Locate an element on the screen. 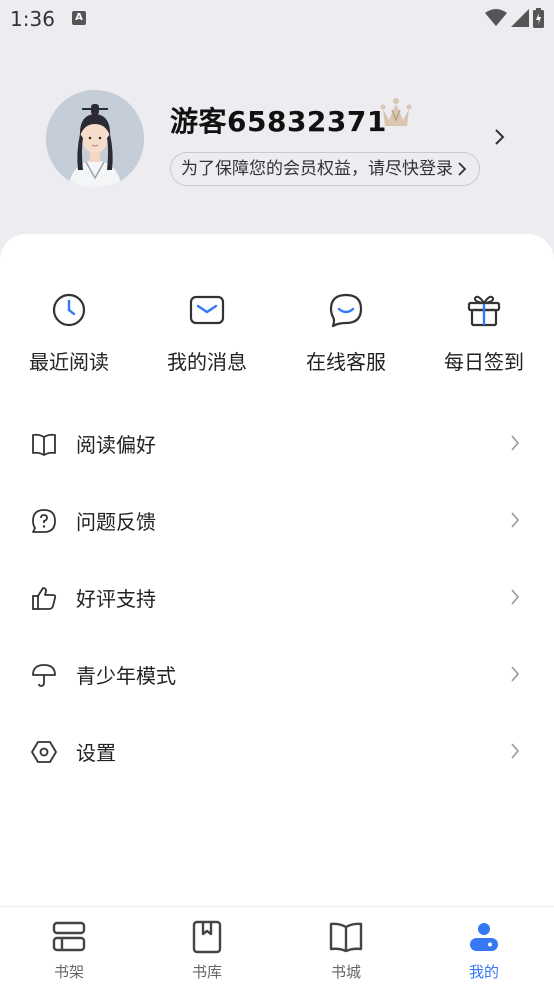 This screenshot has width=554, height=985. signal-icon is located at coordinates (520, 18).